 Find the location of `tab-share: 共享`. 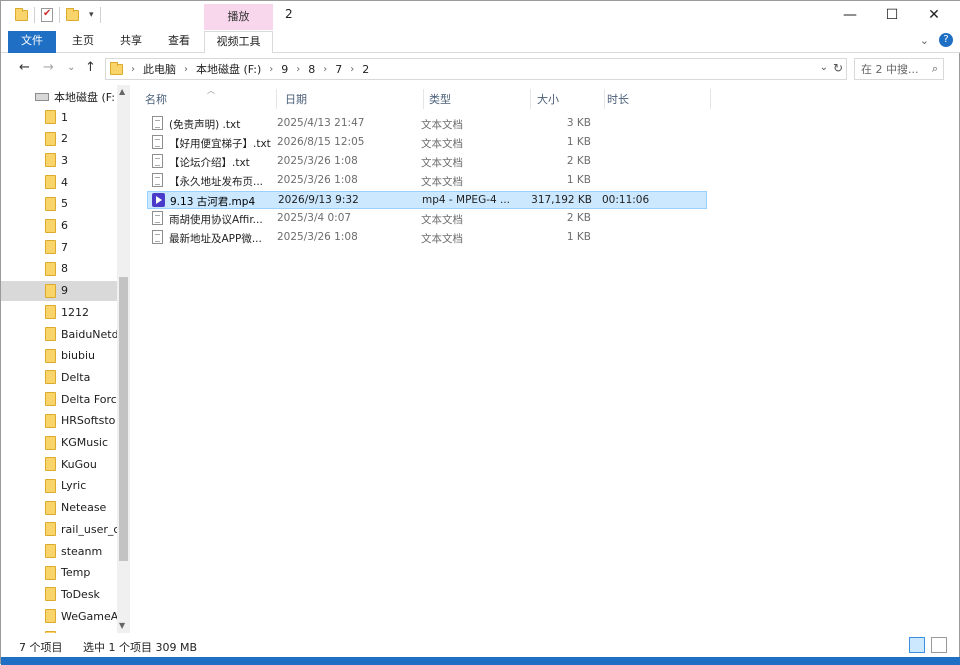

tab-share: 共享 is located at coordinates (131, 42).